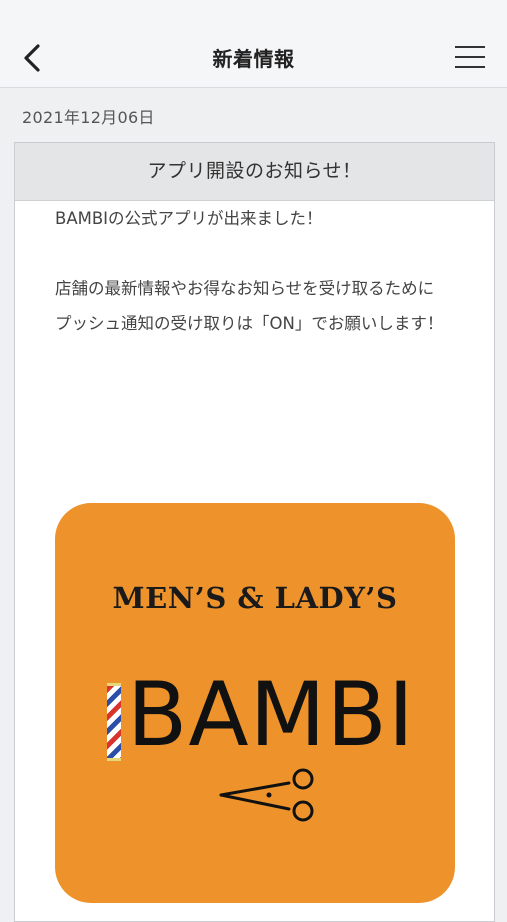 This screenshot has width=507, height=922. Describe the element at coordinates (255, 598) in the screenshot. I see `logo-tagline: MEN’S & LADY’S` at that location.